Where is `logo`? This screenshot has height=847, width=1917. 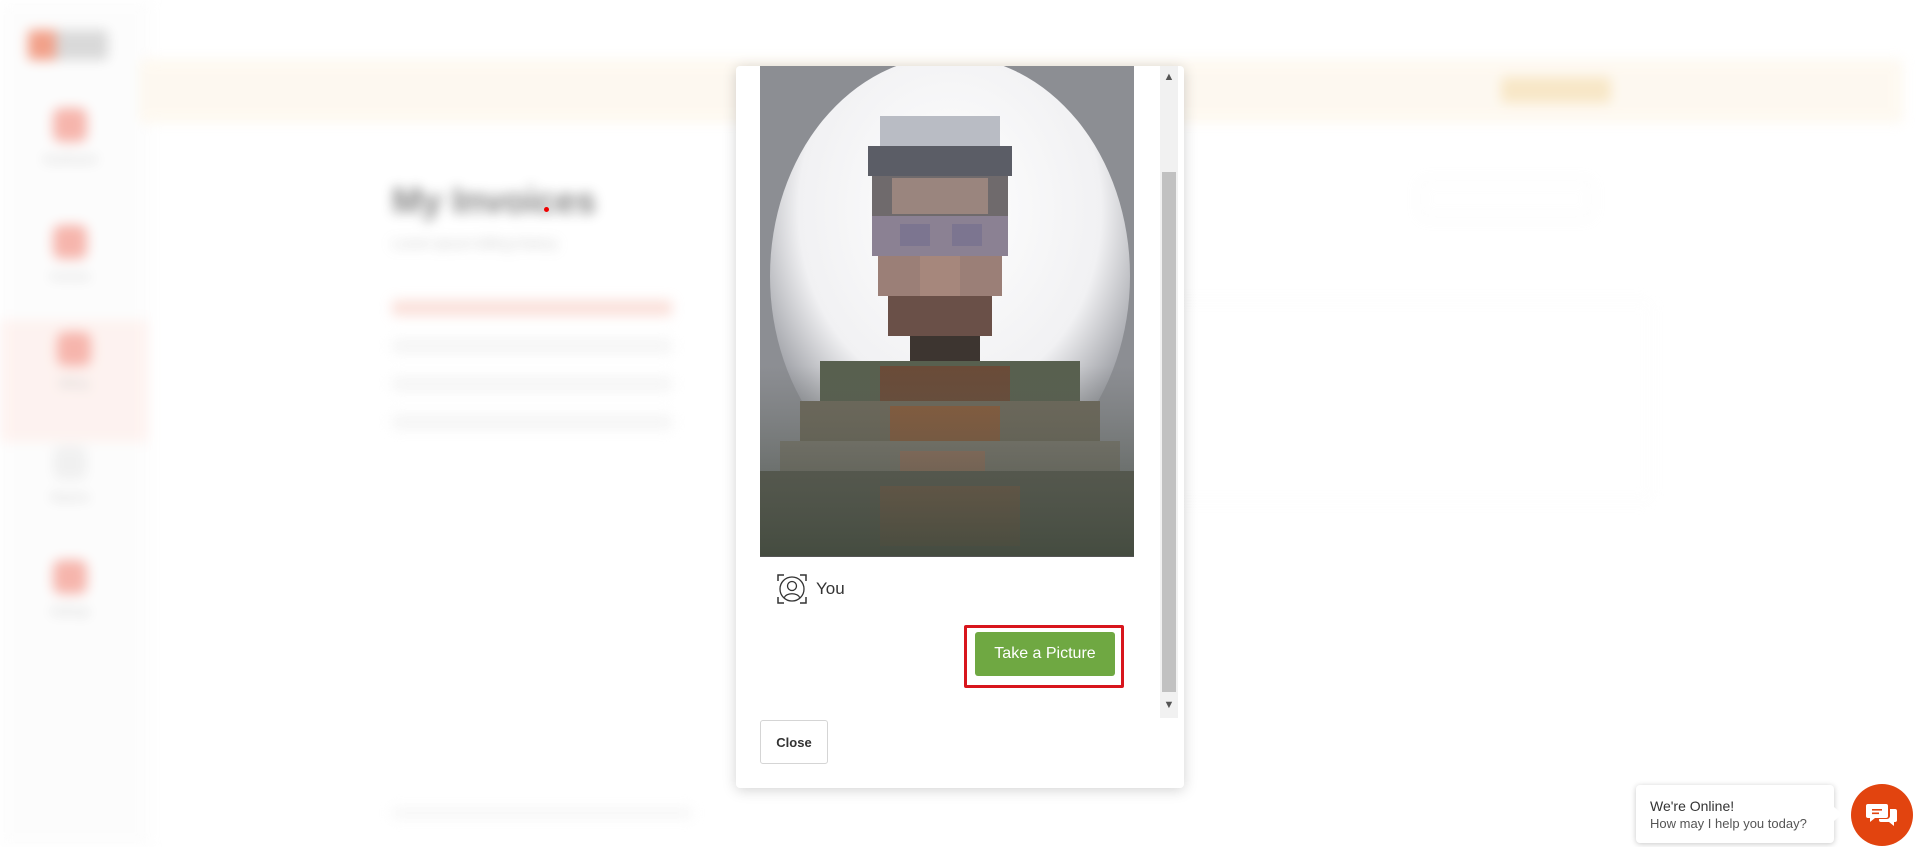
logo is located at coordinates (68, 45).